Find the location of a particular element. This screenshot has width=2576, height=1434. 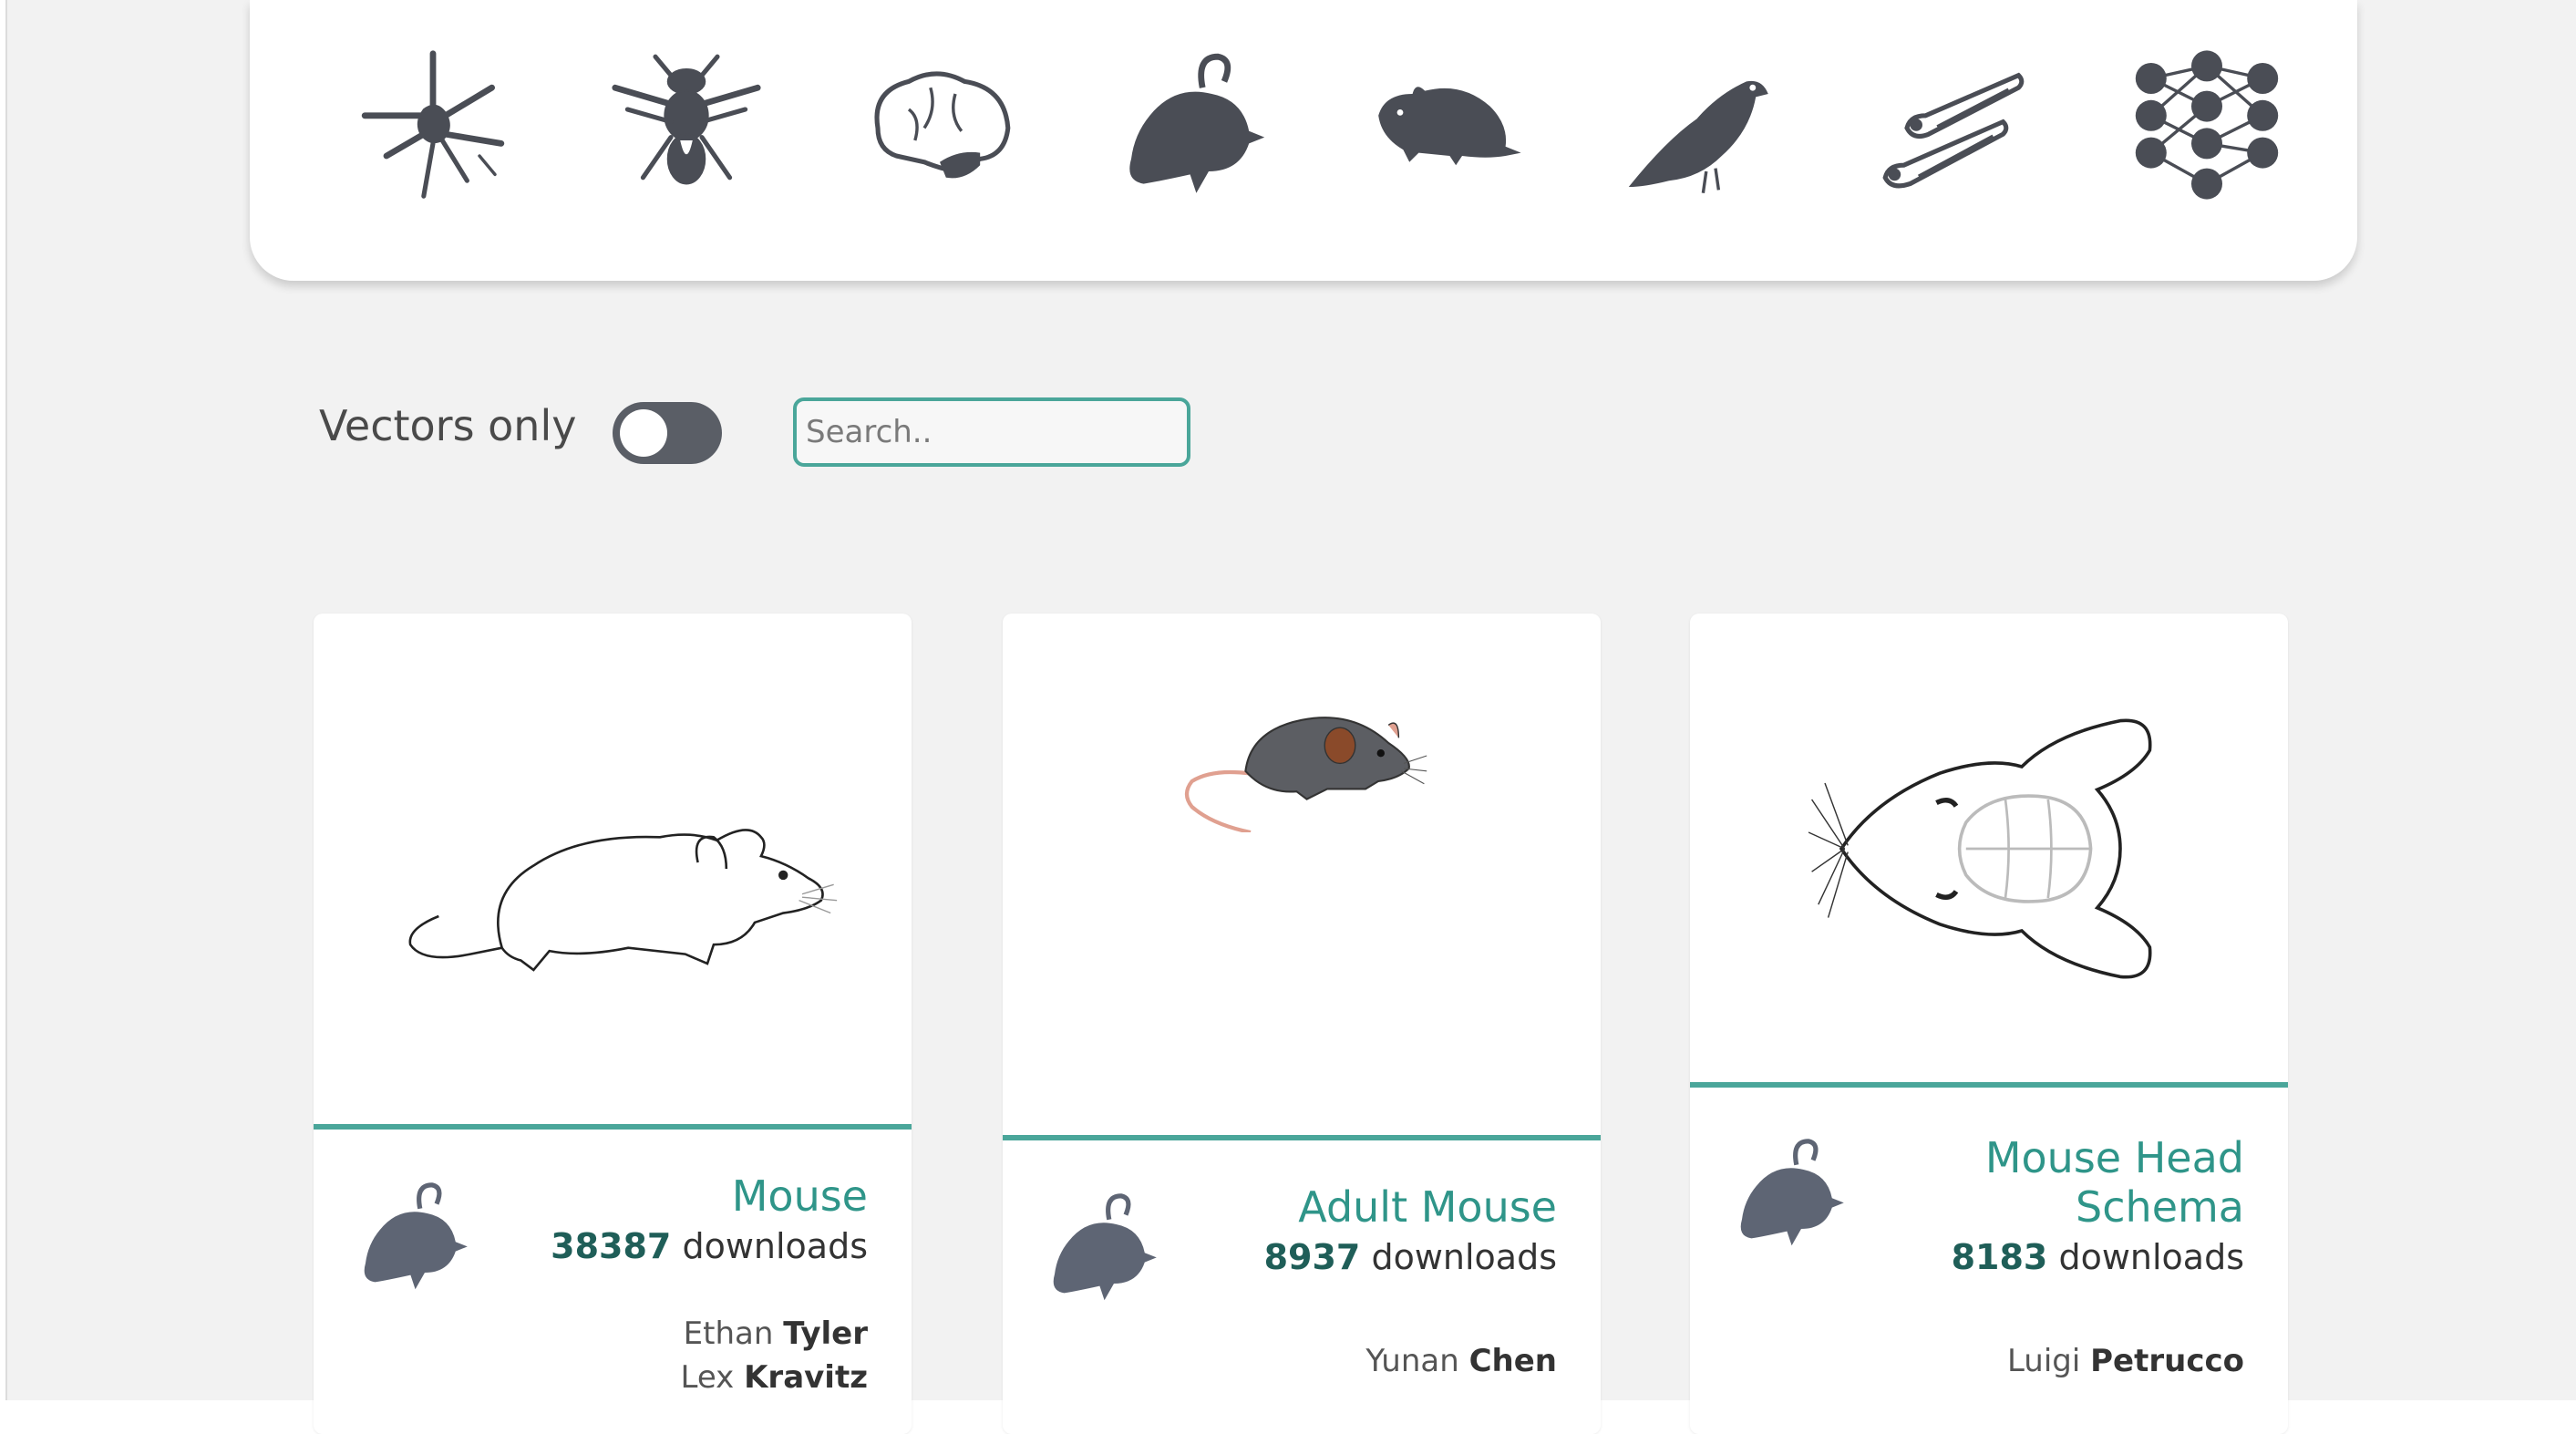

toggle-knob is located at coordinates (643, 433).